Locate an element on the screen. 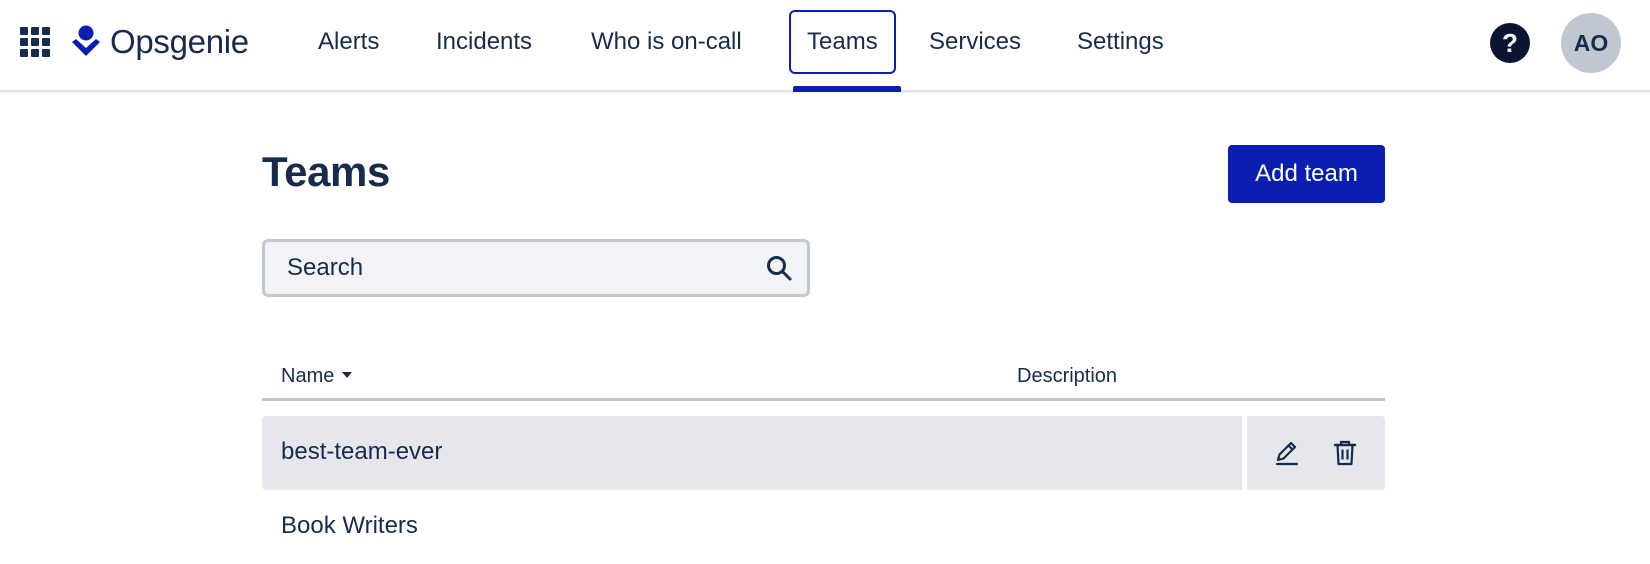 The image size is (1650, 564). nav-incidents: Incidents is located at coordinates (484, 42).